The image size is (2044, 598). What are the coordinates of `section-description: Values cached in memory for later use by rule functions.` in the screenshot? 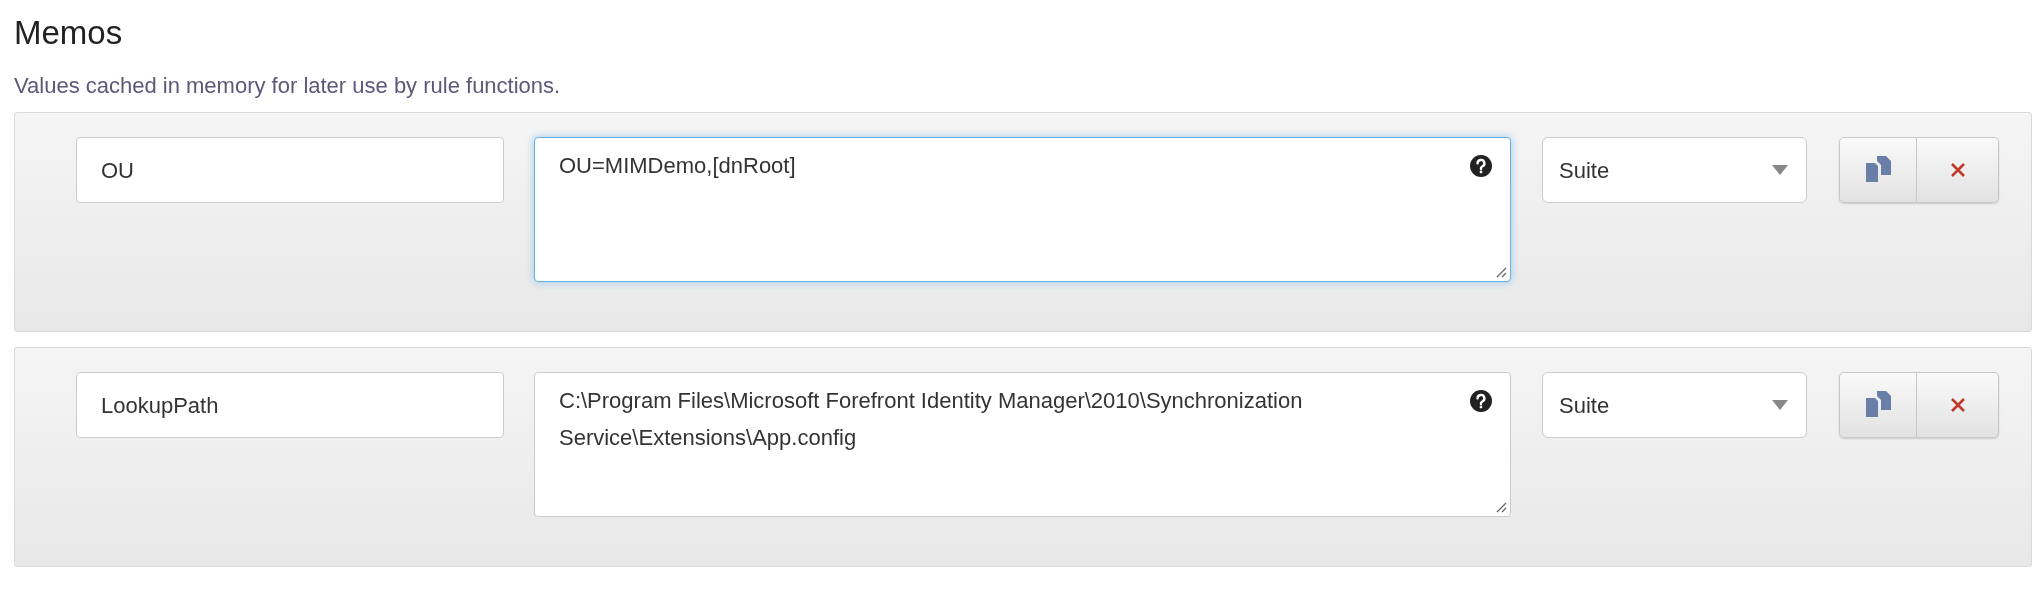 It's located at (287, 86).